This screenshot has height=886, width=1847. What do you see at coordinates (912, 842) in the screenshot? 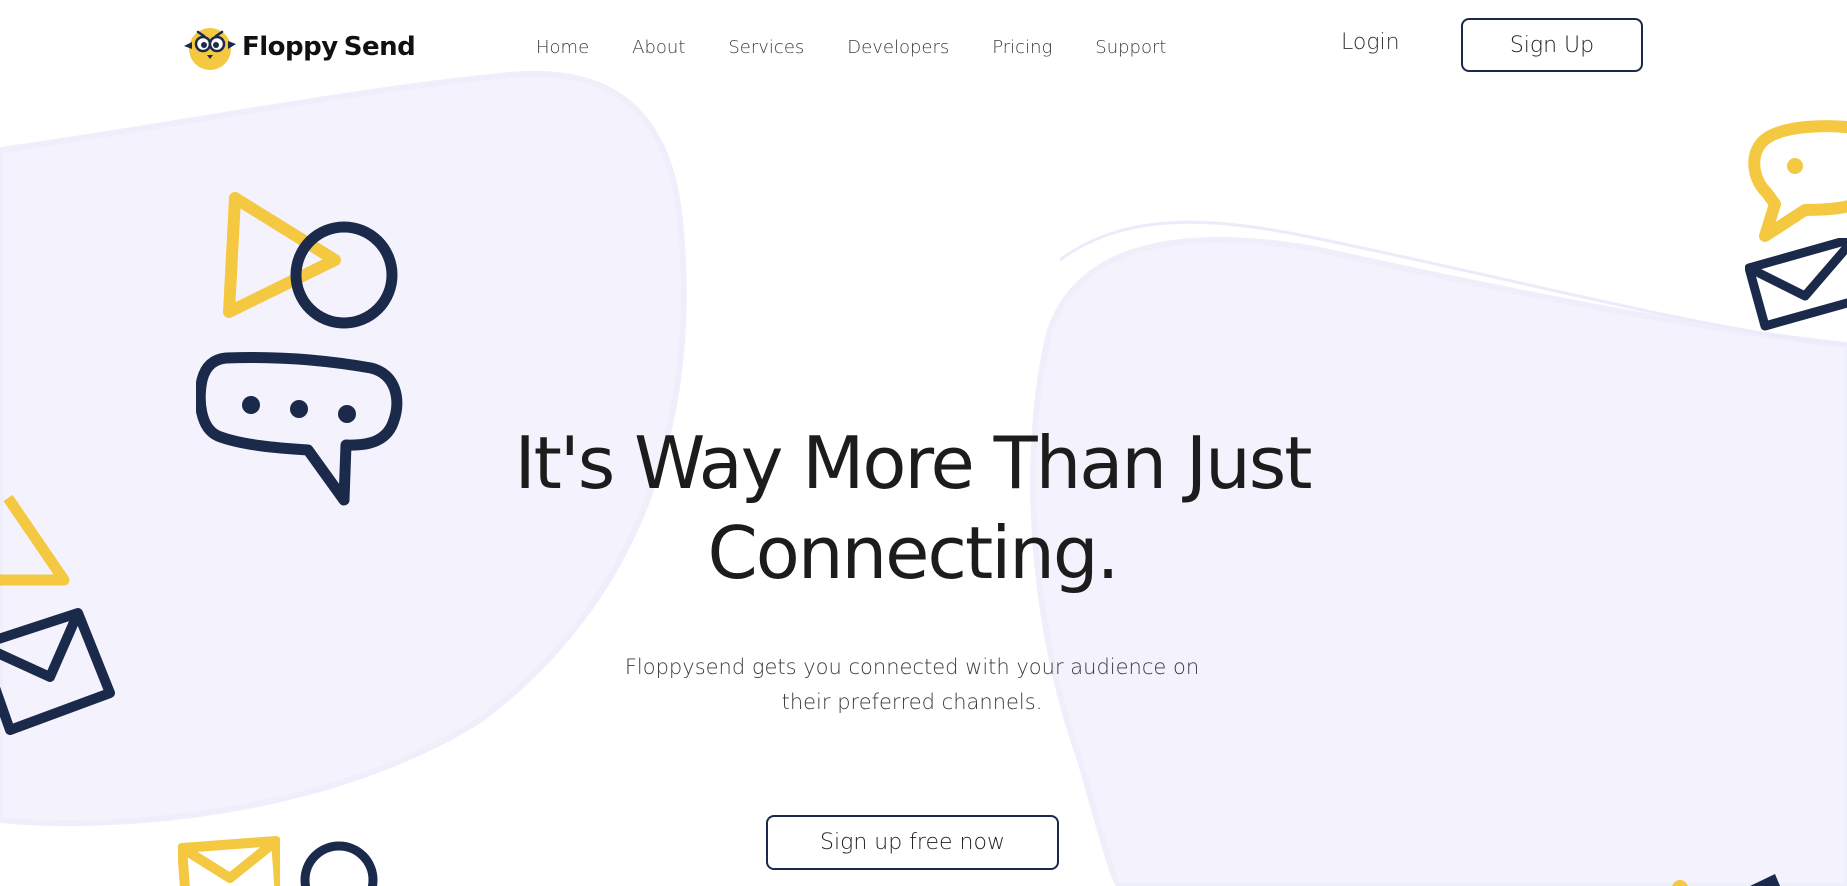
I see `sign-up-free-button: Sign up free now` at bounding box center [912, 842].